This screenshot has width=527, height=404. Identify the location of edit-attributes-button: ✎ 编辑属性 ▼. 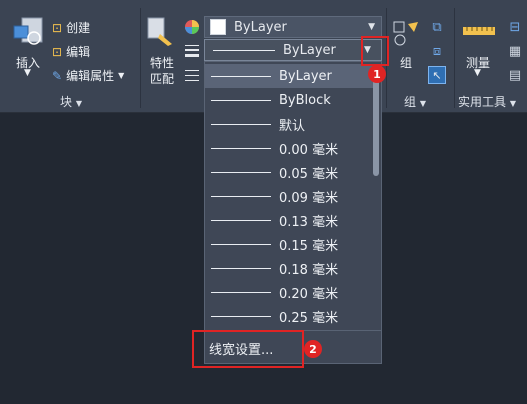
(88, 75).